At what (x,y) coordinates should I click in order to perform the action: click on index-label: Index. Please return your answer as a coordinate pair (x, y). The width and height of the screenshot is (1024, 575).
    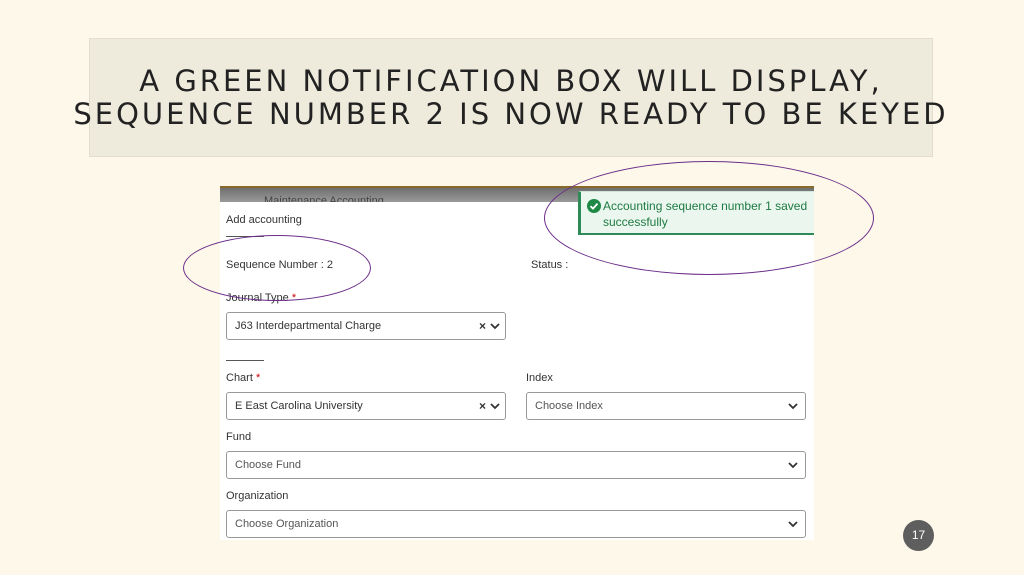
    Looking at the image, I should click on (539, 378).